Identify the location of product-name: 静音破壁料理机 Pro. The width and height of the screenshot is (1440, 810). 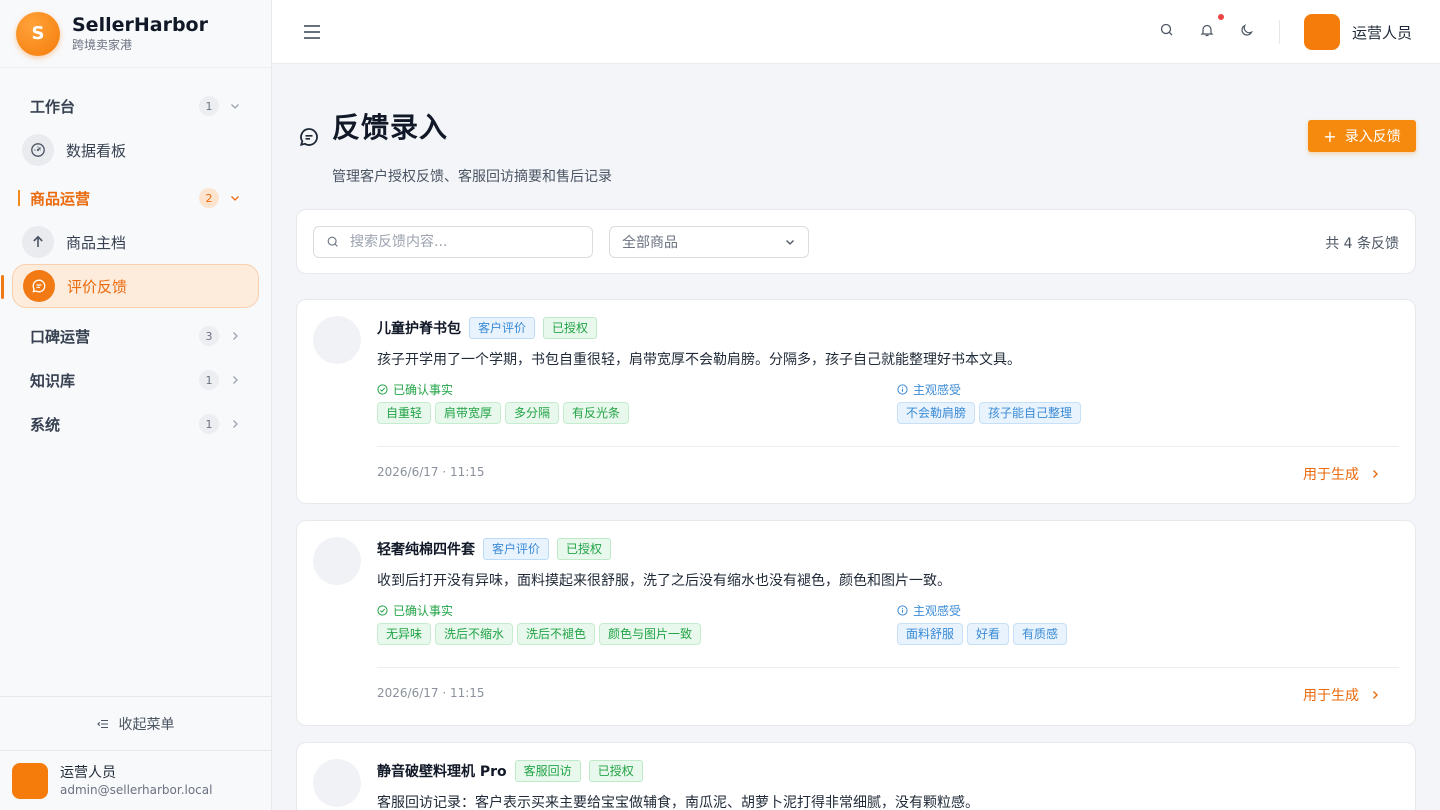
(442, 772).